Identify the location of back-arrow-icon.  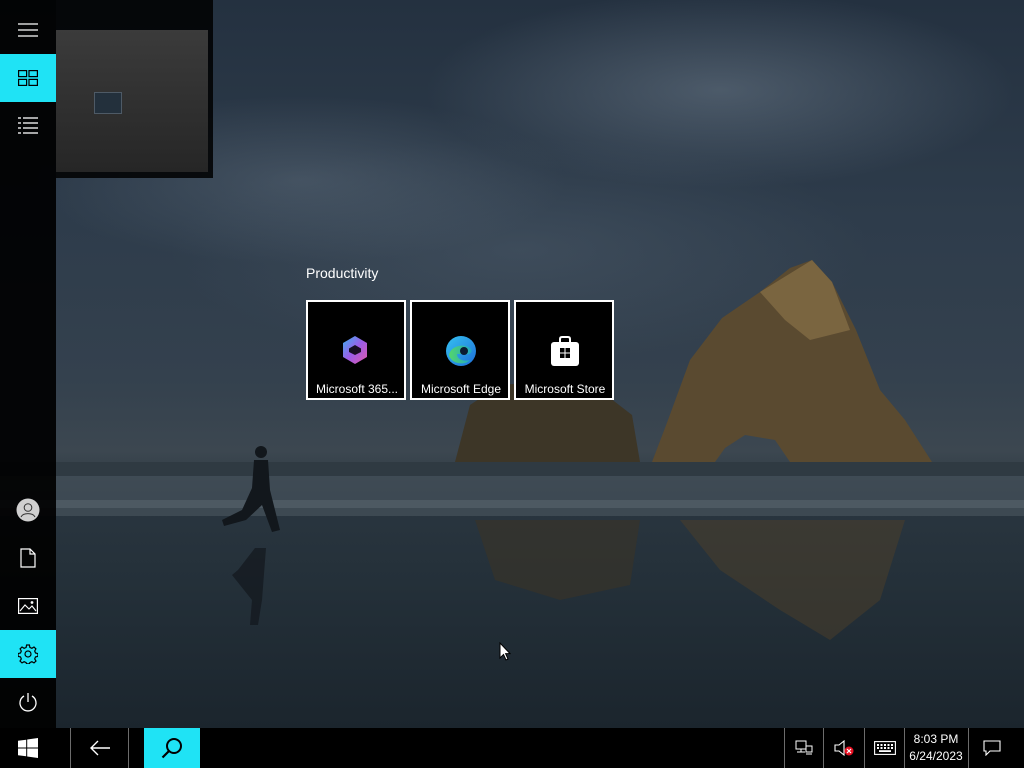
(99, 748).